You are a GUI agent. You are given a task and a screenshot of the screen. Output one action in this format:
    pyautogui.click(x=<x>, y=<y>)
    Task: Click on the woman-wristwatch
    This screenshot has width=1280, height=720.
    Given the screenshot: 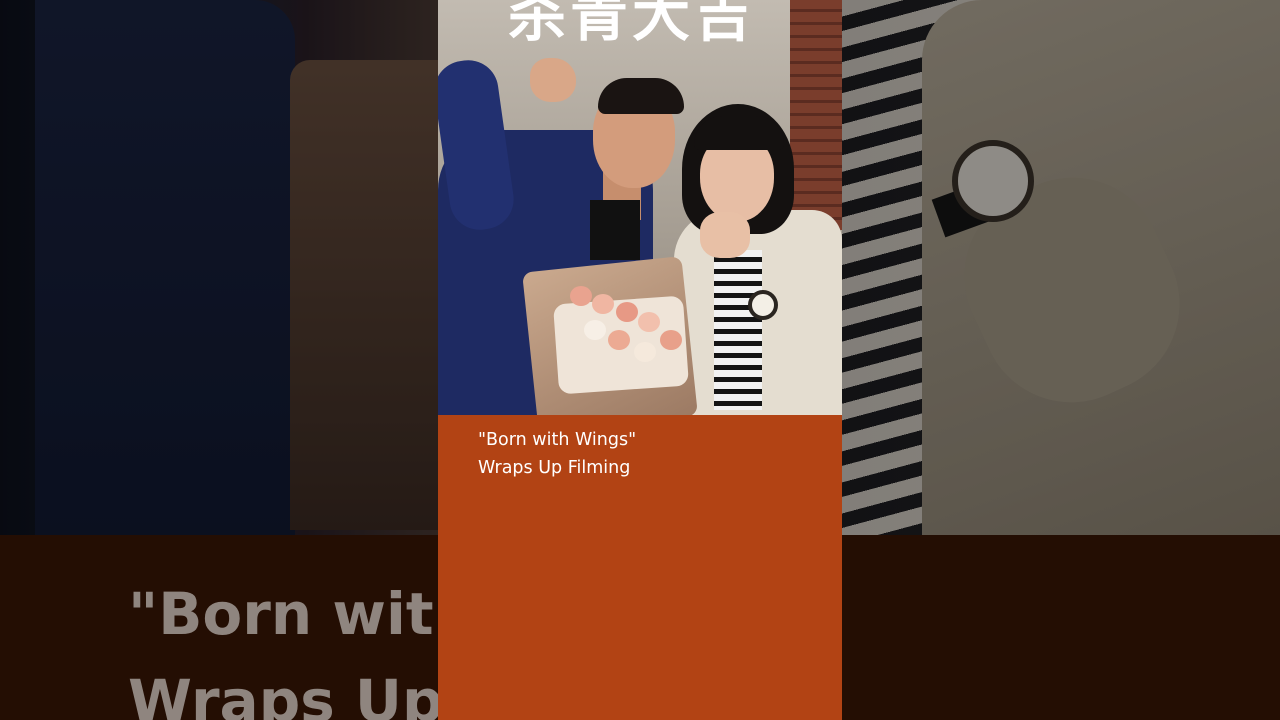 What is the action you would take?
    pyautogui.click(x=763, y=305)
    